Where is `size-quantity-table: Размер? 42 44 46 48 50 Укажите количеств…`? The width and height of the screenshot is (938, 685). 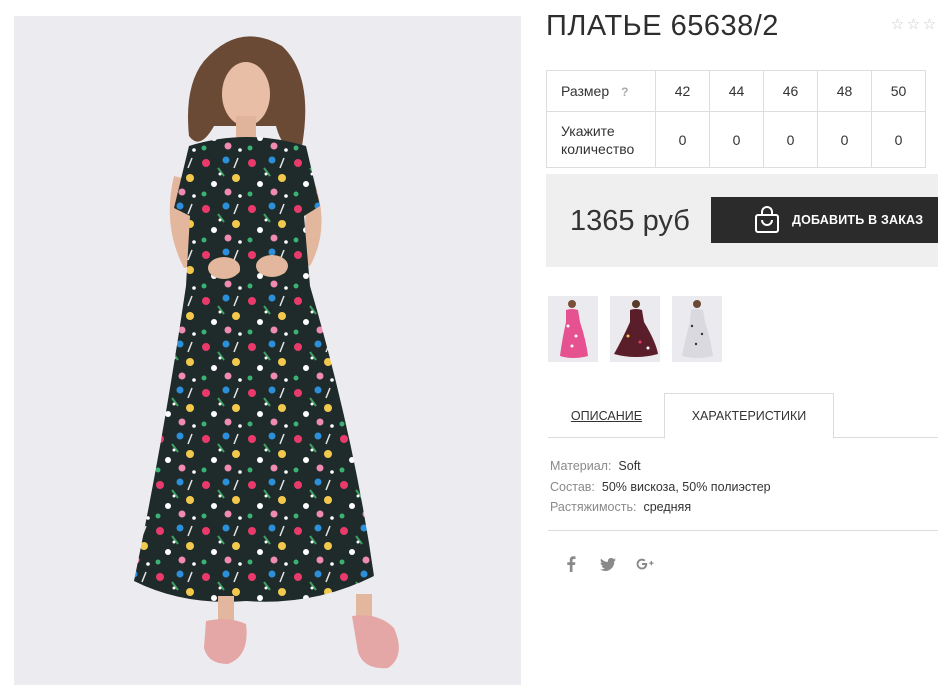 size-quantity-table: Размер? 42 44 46 48 50 Укажите количеств… is located at coordinates (736, 119).